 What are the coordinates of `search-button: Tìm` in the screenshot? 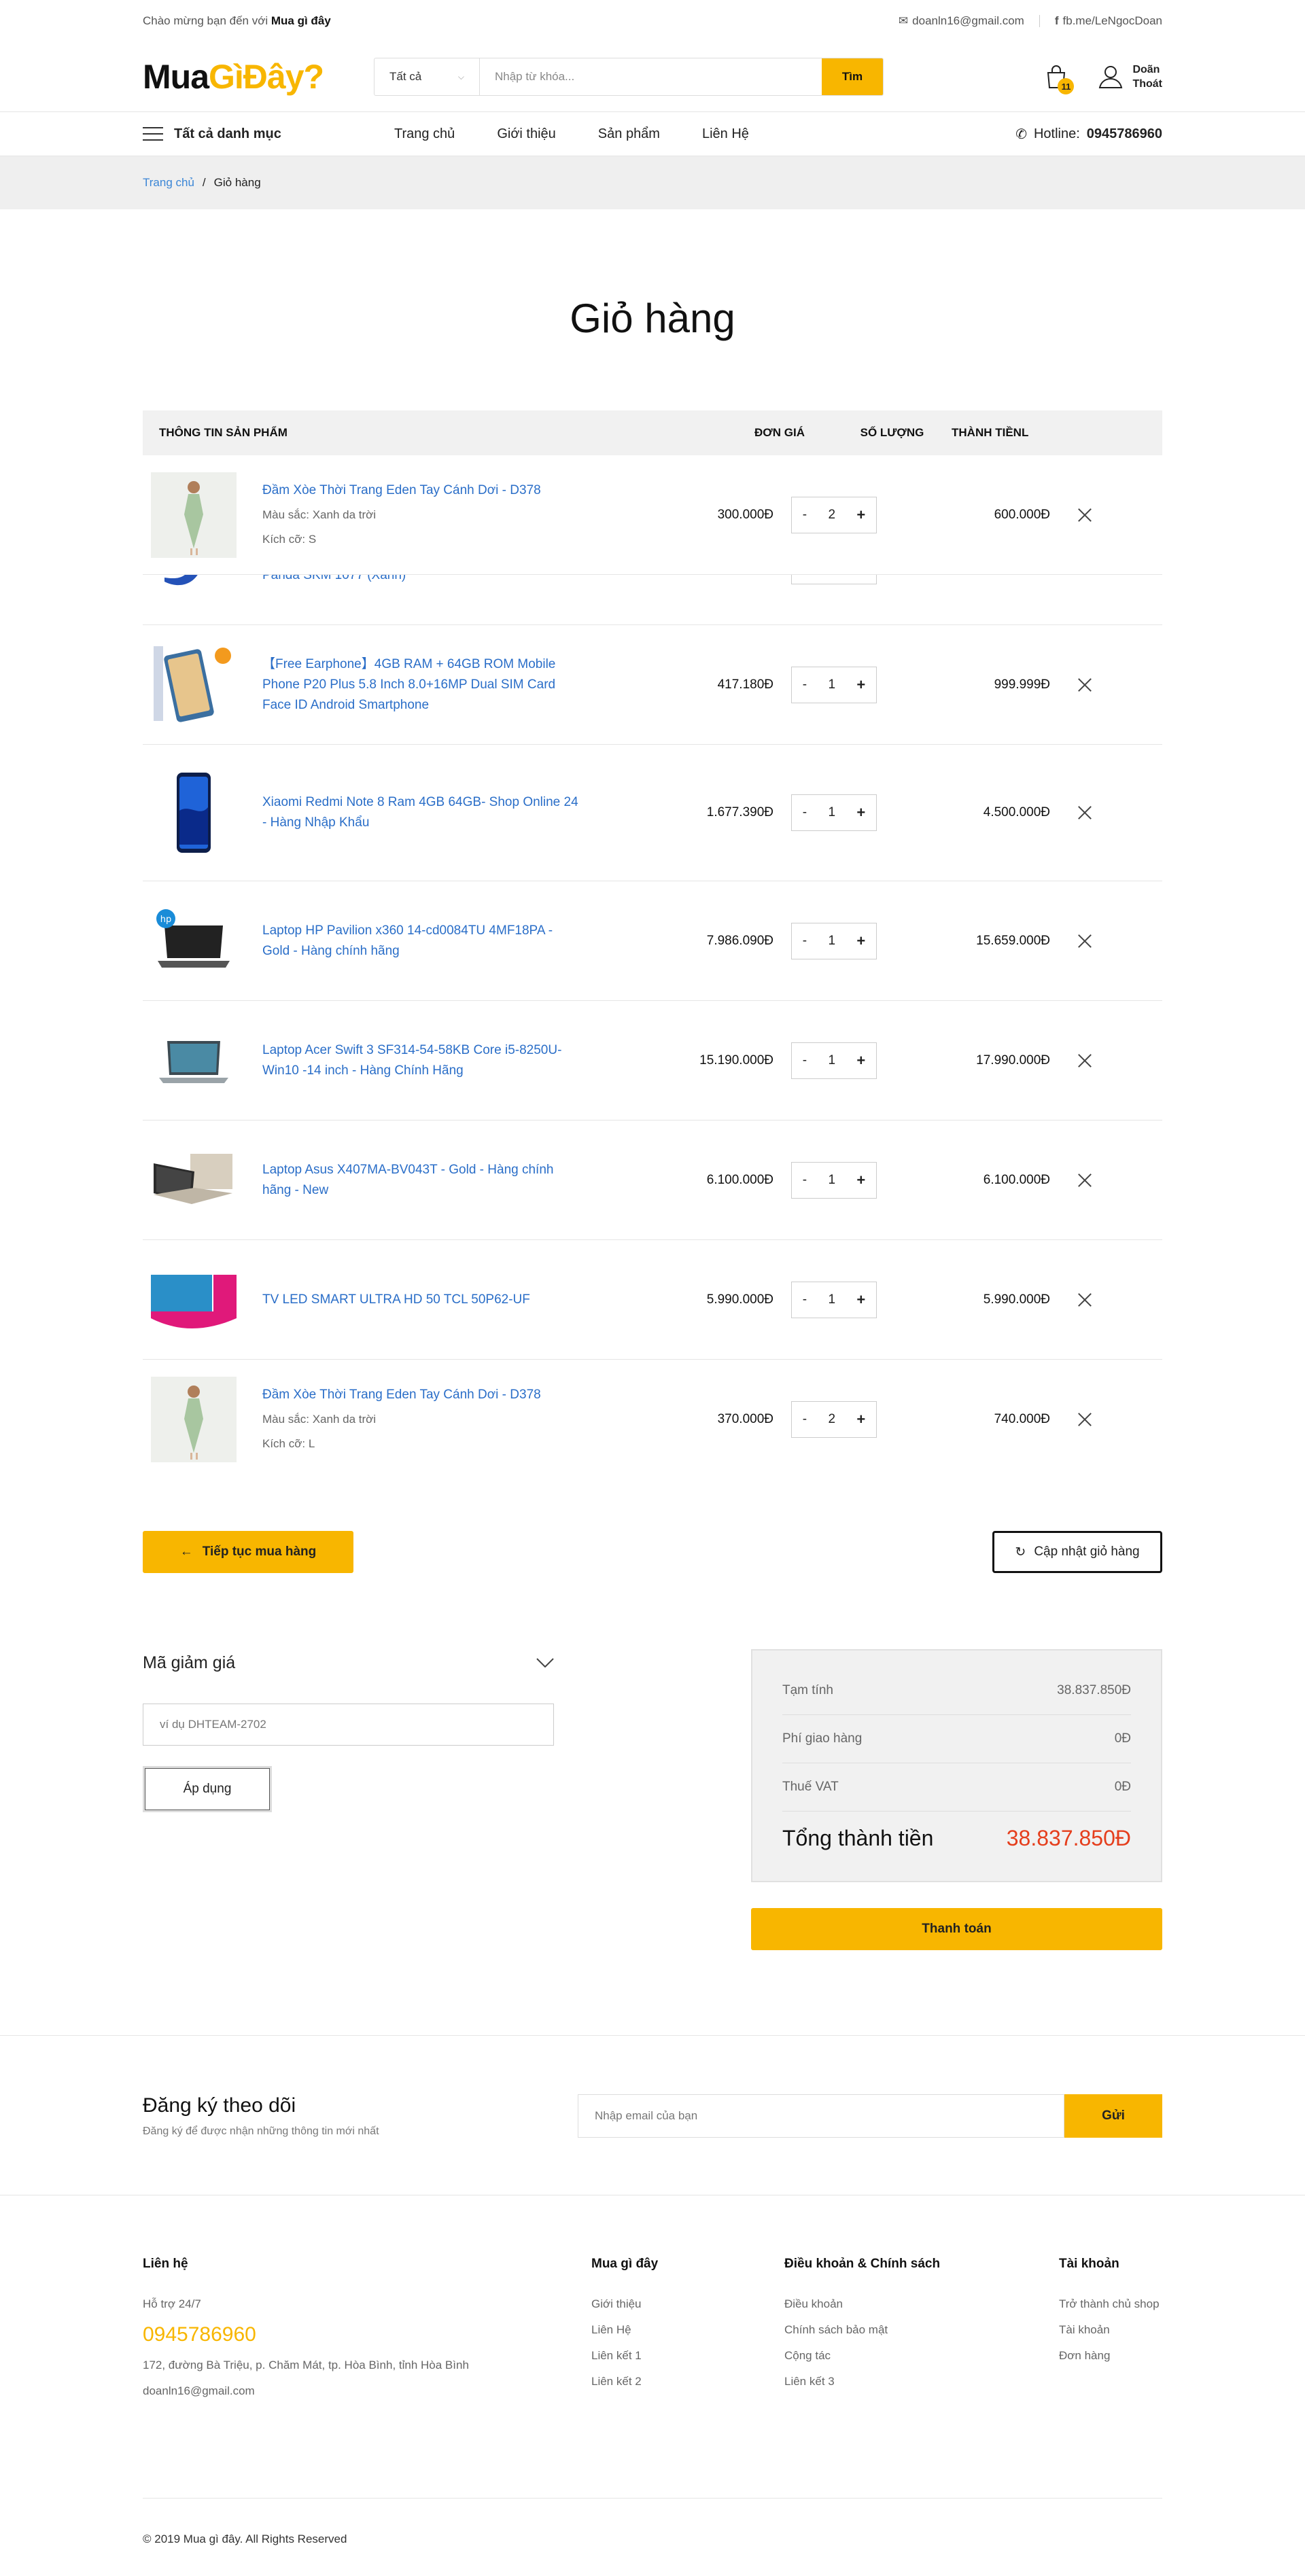 It's located at (852, 76).